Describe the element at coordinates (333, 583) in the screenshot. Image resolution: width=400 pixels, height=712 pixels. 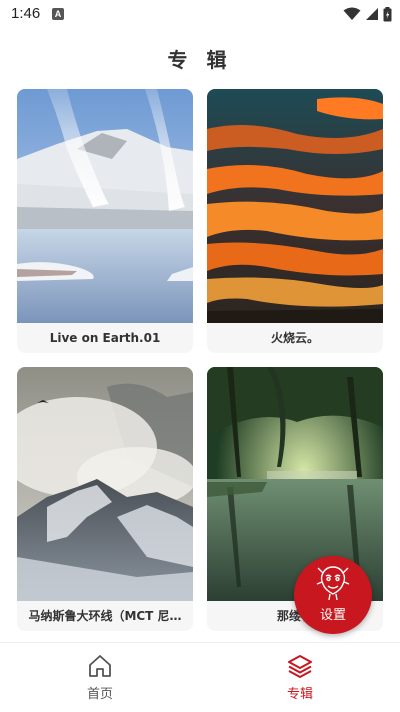
I see `dragon-mask-icon` at that location.